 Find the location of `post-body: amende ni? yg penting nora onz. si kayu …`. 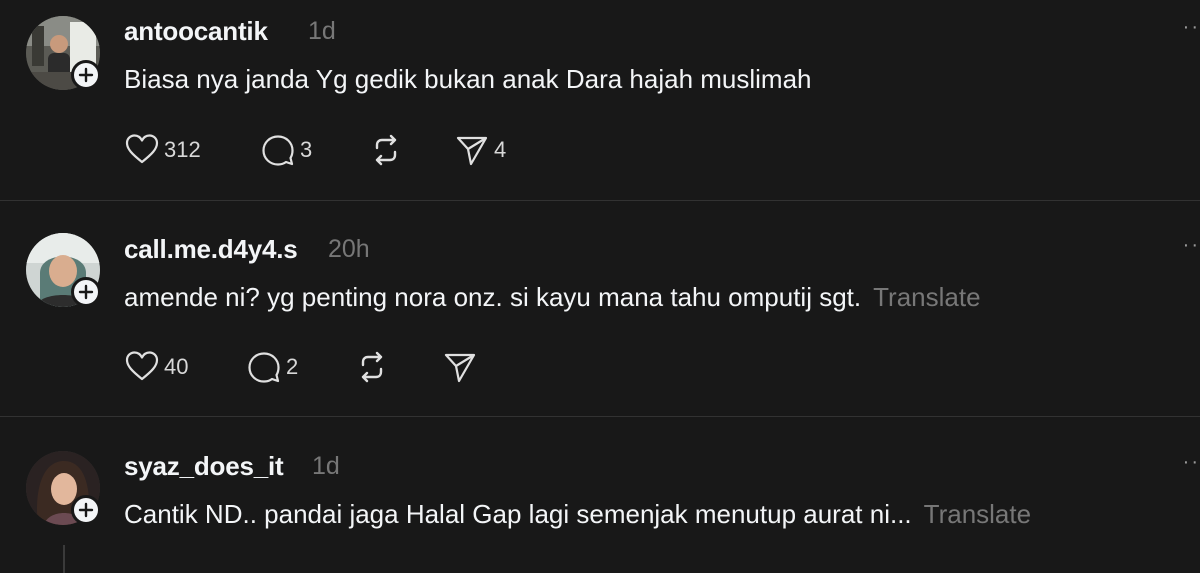

post-body: amende ni? yg penting nora onz. si kayu … is located at coordinates (493, 297).